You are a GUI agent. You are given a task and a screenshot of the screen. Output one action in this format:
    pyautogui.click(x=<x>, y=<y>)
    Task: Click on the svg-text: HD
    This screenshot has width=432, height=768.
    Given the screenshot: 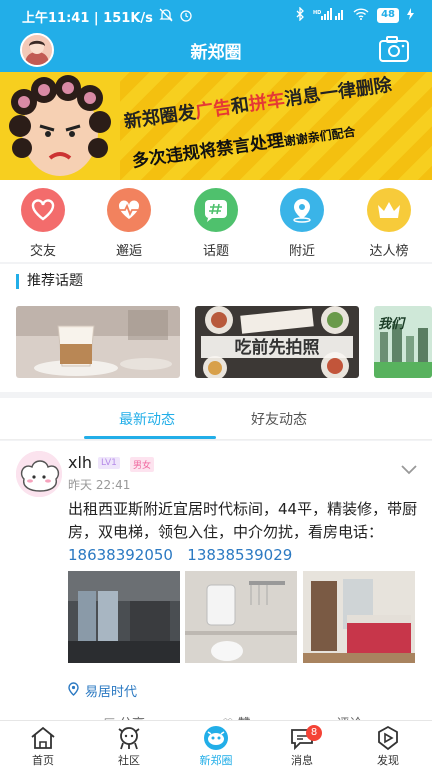 What is the action you would take?
    pyautogui.click(x=317, y=13)
    